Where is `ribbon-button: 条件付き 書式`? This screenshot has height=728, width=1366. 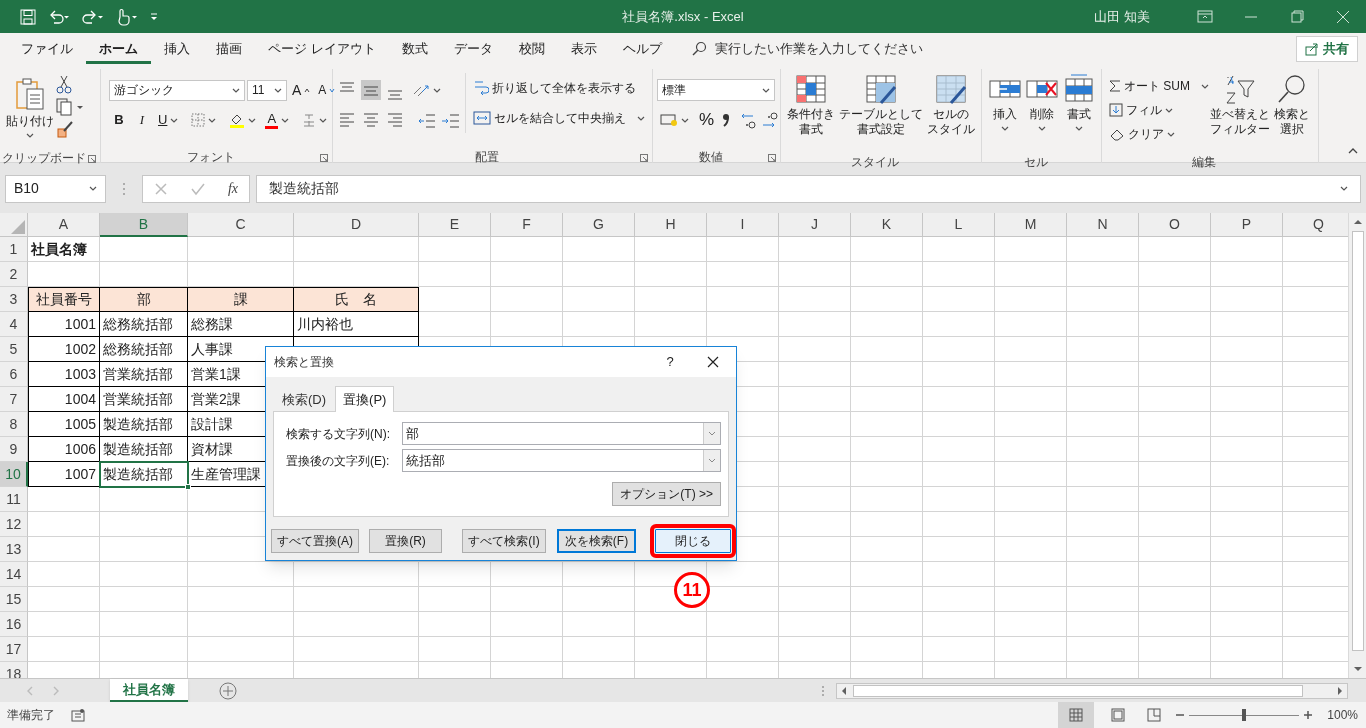
ribbon-button: 条件付き 書式 is located at coordinates (811, 113).